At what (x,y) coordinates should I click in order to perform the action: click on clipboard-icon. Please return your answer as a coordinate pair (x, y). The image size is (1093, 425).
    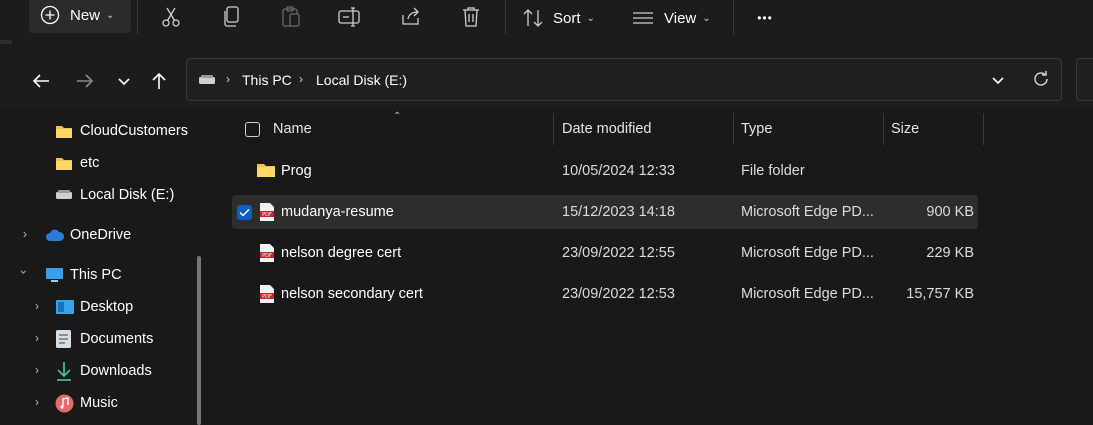
    Looking at the image, I should click on (291, 18).